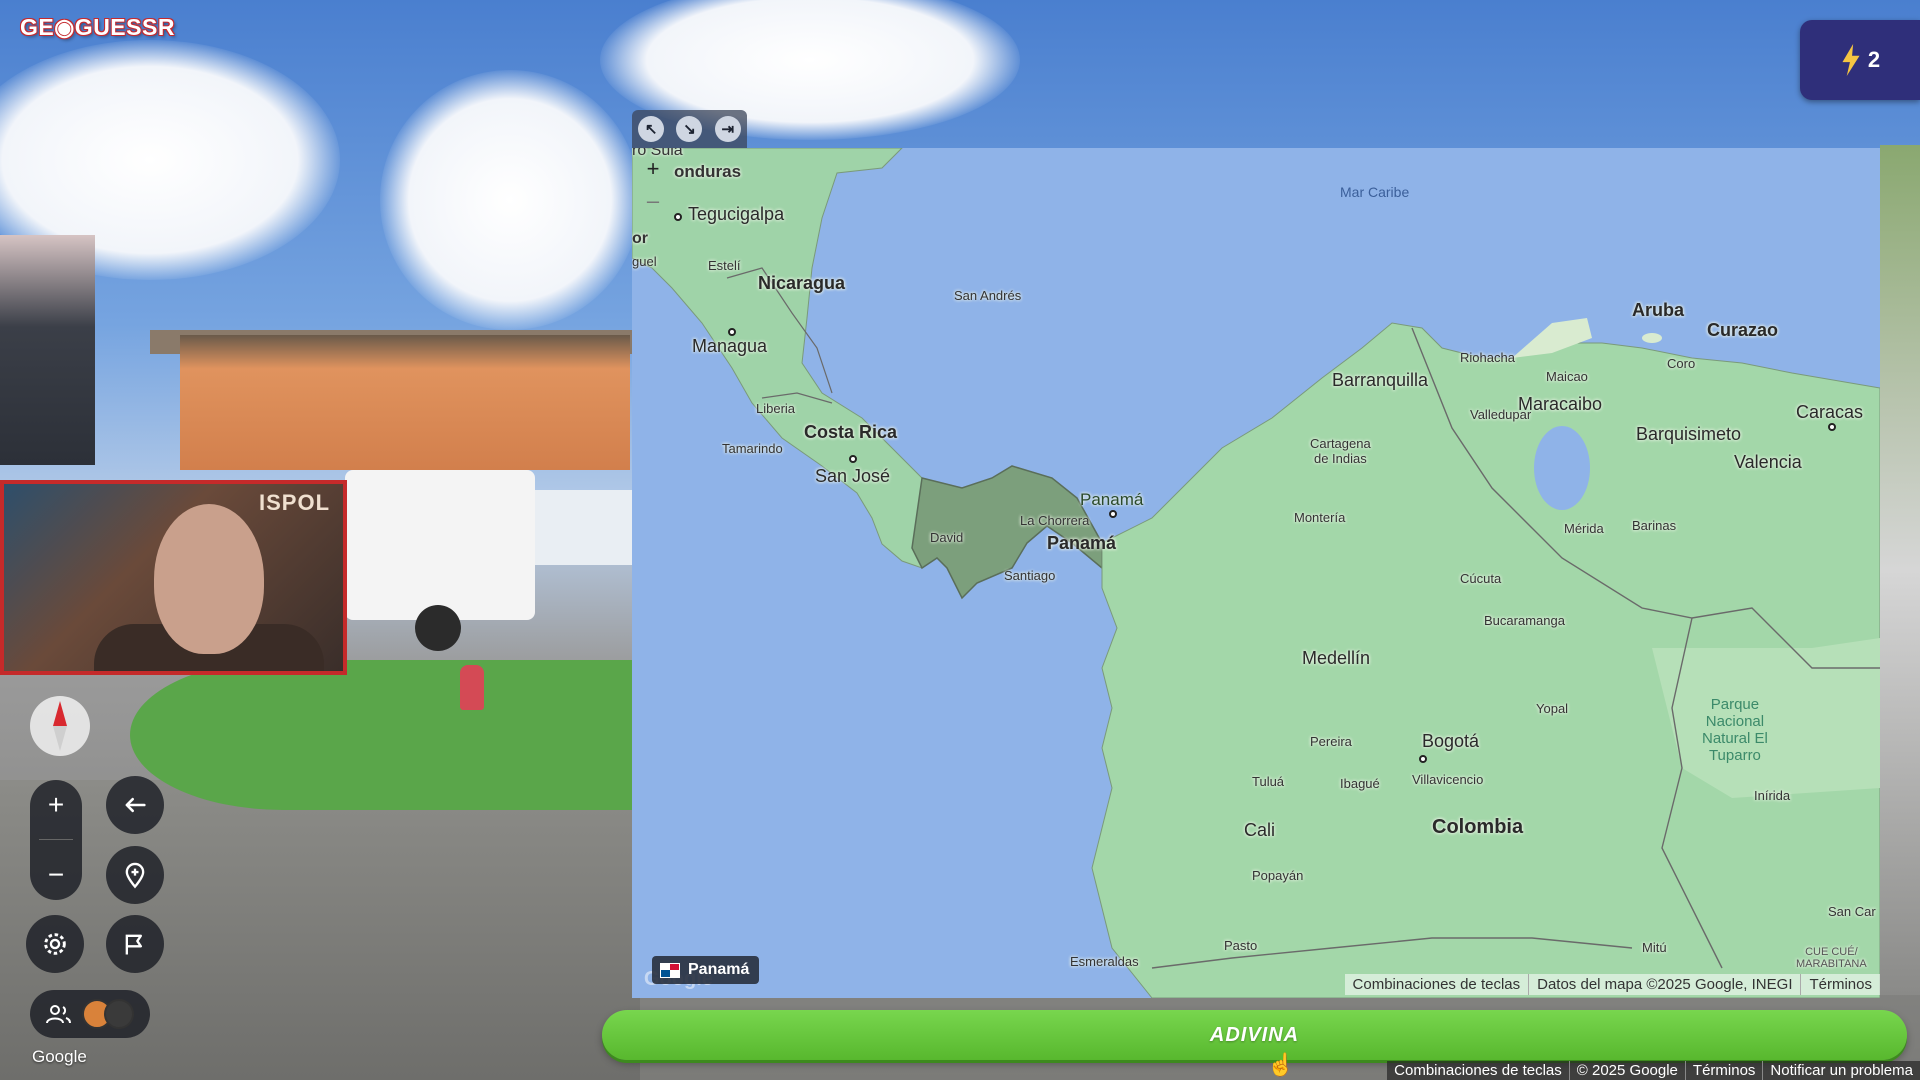 This screenshot has height=1080, width=1920. I want to click on webcam-overlay: ISPOL, so click(173, 577).